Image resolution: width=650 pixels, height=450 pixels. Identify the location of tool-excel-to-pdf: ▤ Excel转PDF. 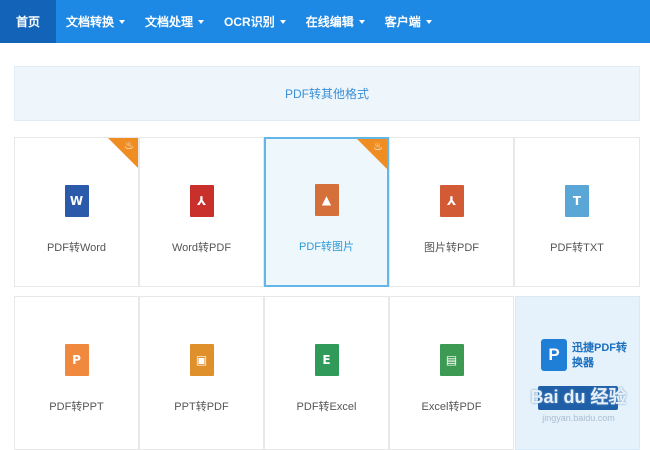
(451, 373).